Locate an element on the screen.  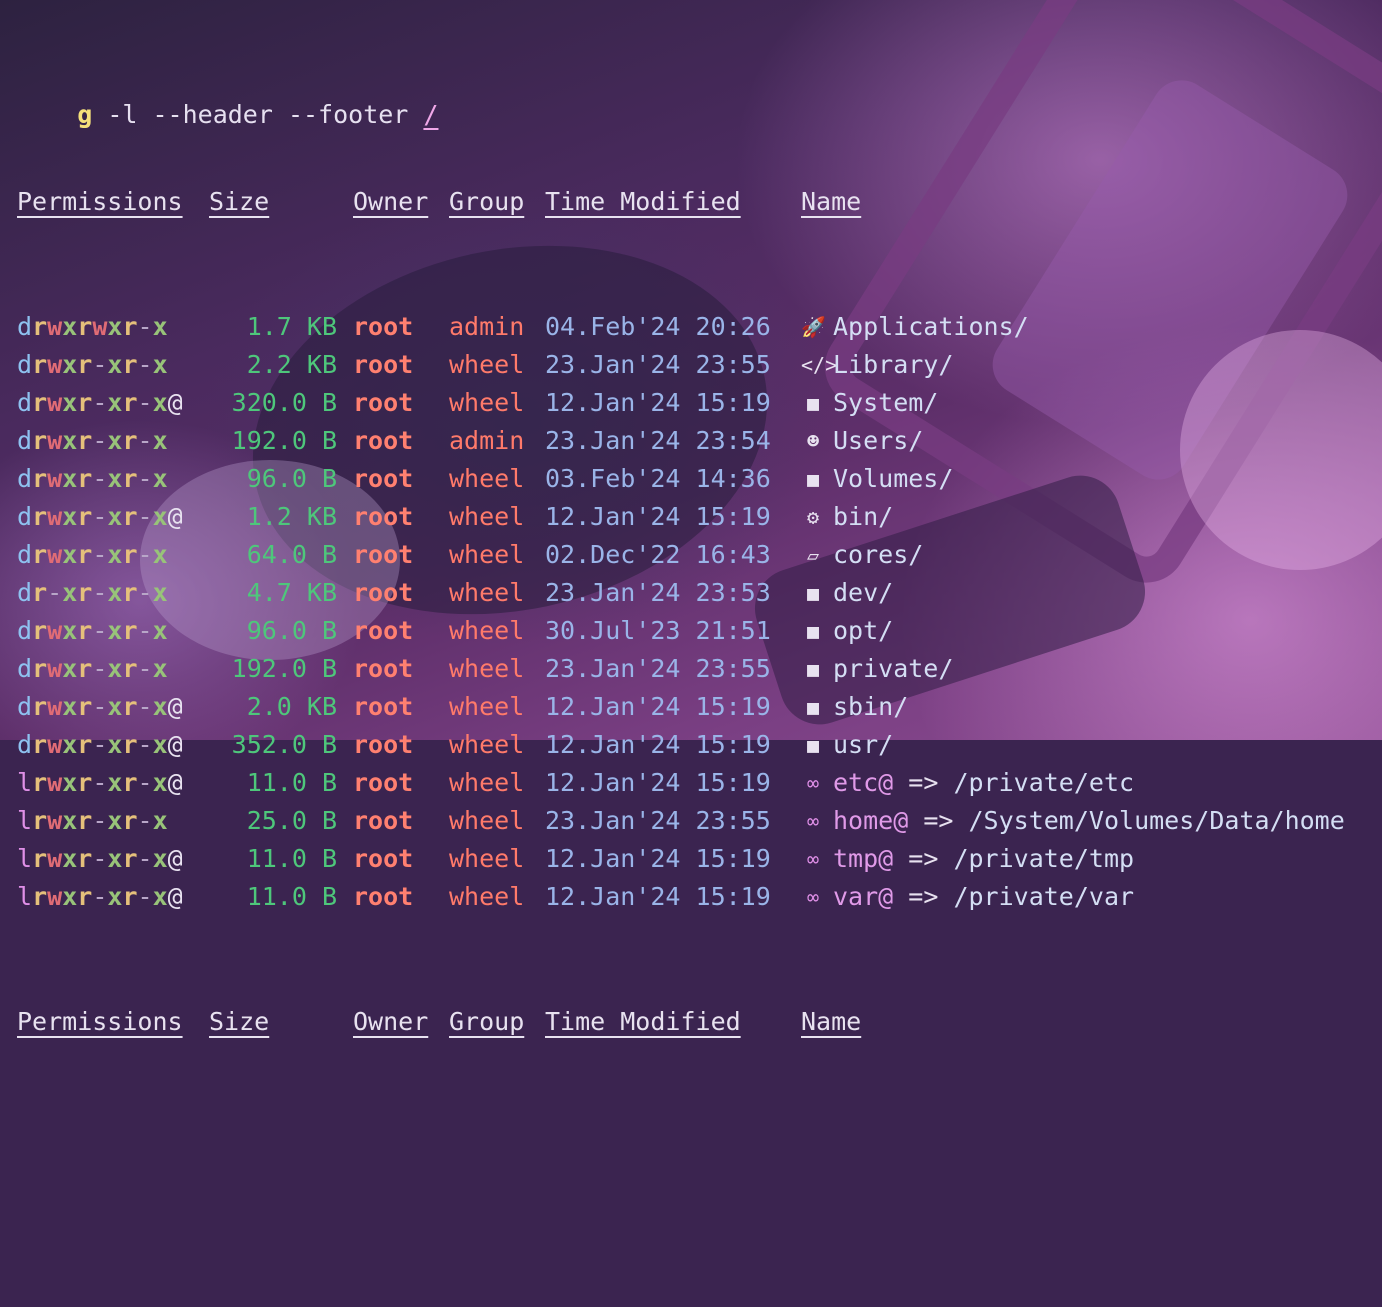
file-name: opt/ is located at coordinates (863, 630).